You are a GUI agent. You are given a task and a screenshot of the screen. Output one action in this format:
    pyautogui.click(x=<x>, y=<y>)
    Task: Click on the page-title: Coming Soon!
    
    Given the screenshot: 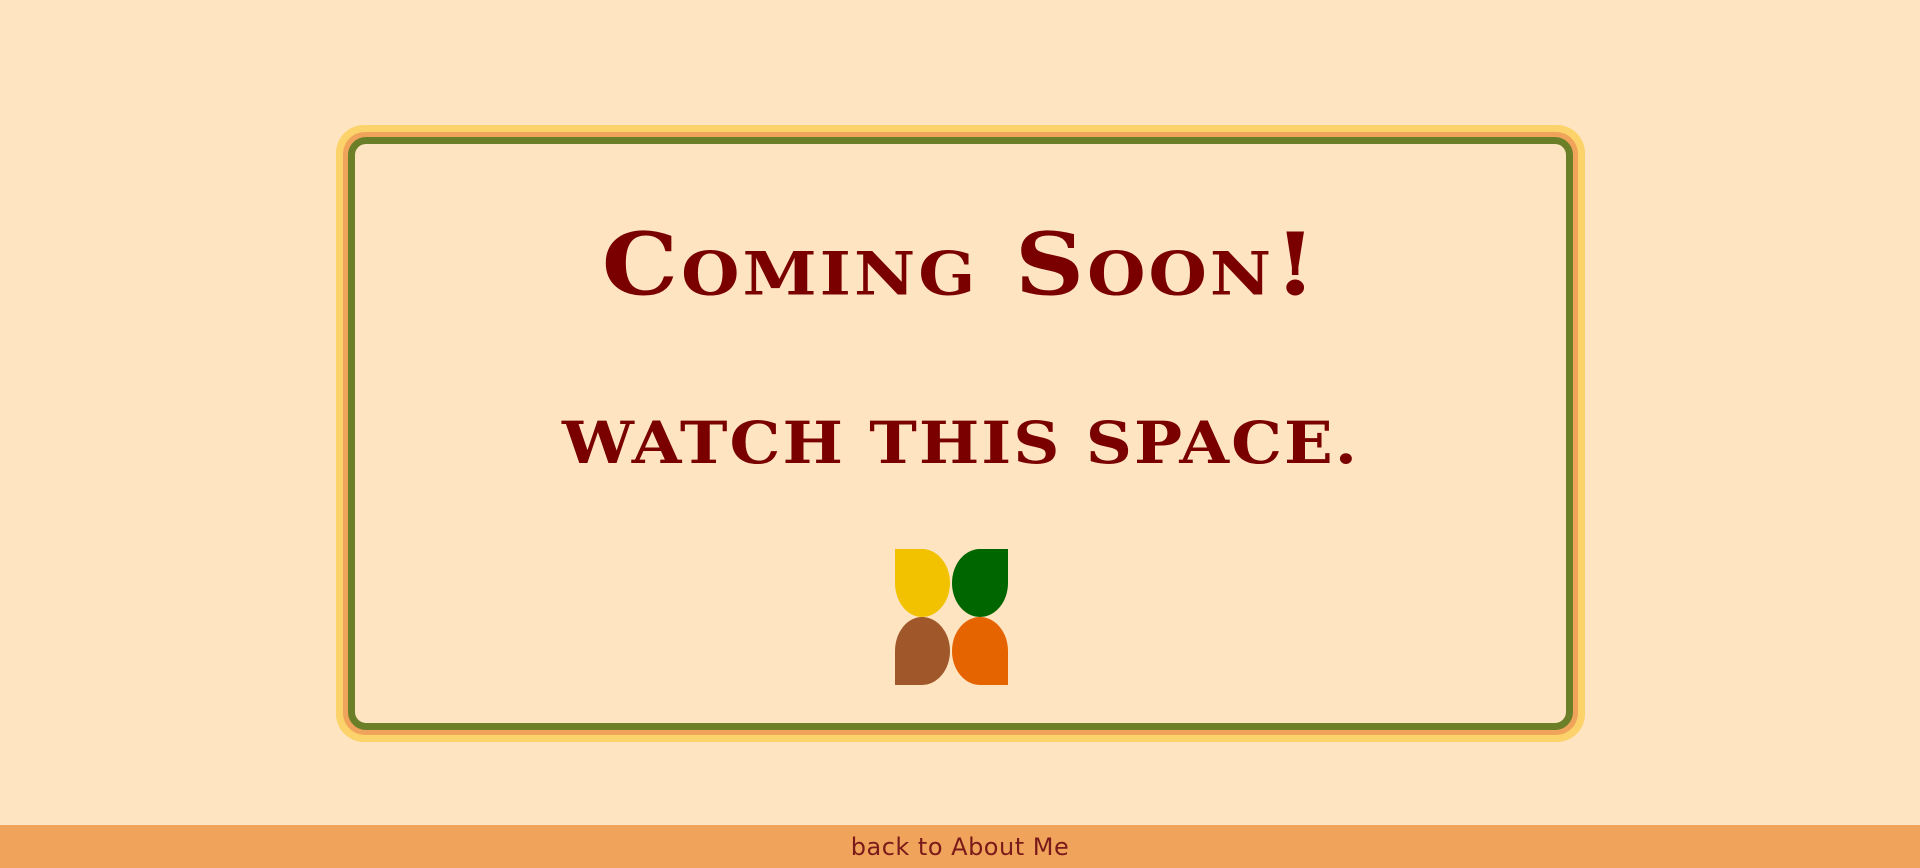 What is the action you would take?
    pyautogui.click(x=960, y=264)
    